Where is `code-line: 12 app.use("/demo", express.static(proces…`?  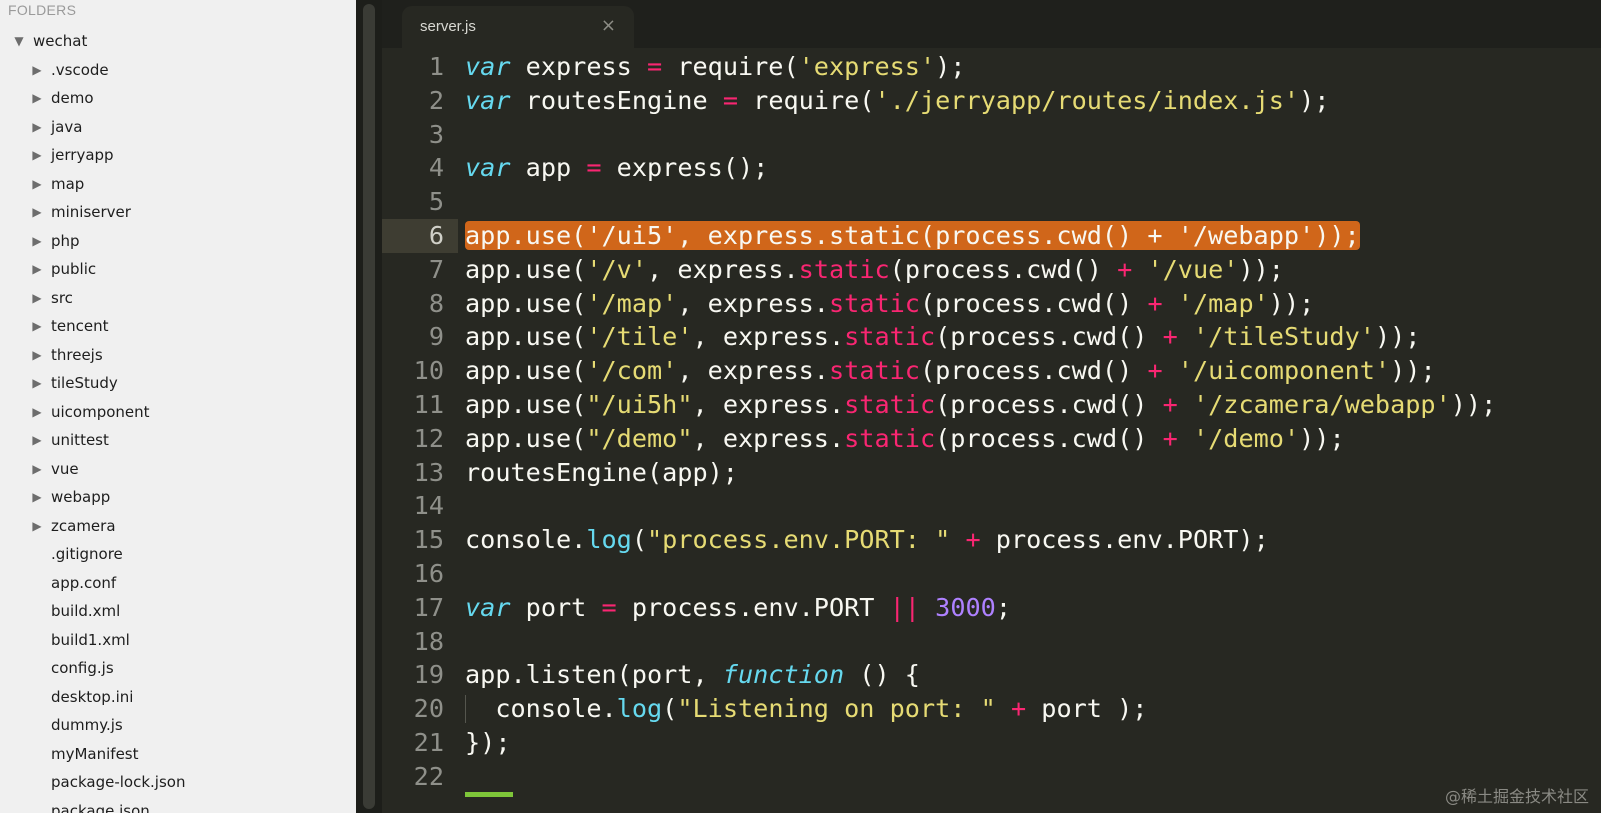
code-line: 12 app.use("/demo", express.static(proces… is located at coordinates (991, 439).